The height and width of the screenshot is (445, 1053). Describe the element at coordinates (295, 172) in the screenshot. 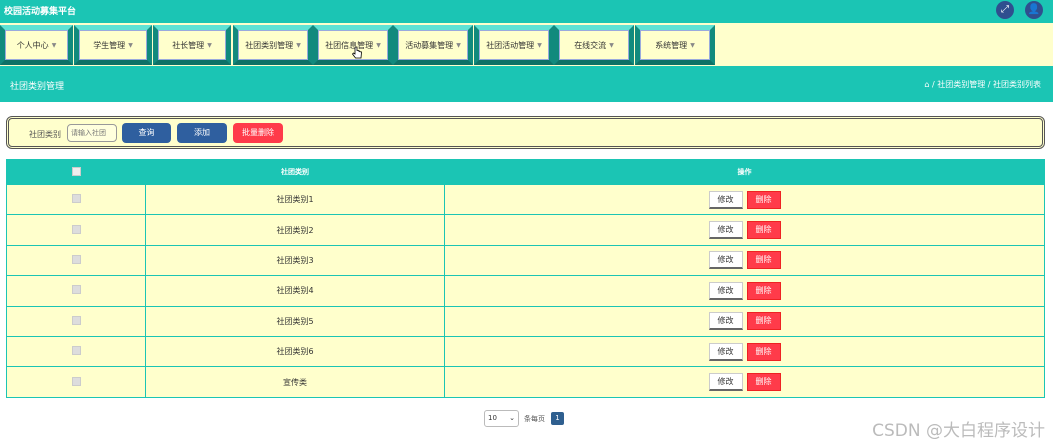

I see `column-header-category: 社团类别` at that location.